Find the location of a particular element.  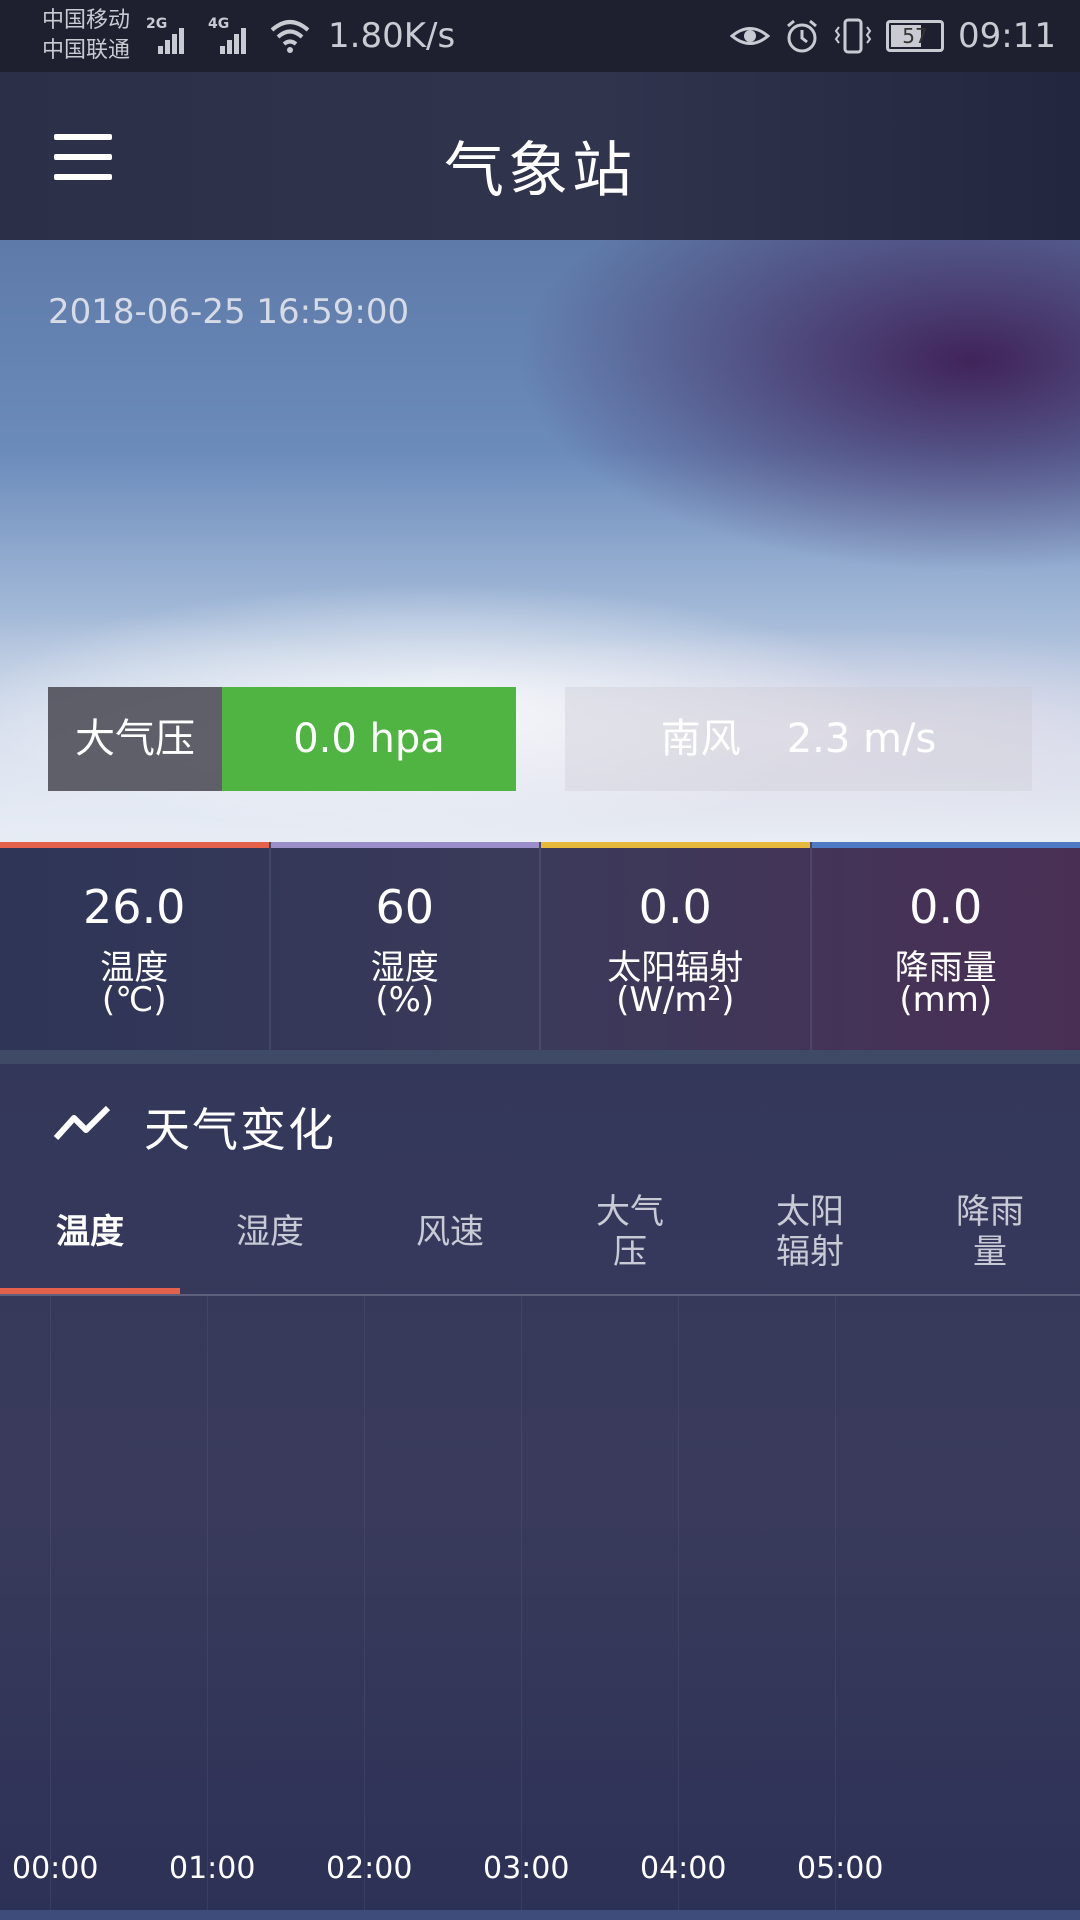

metric-value: 26.0 is located at coordinates (134, 907).